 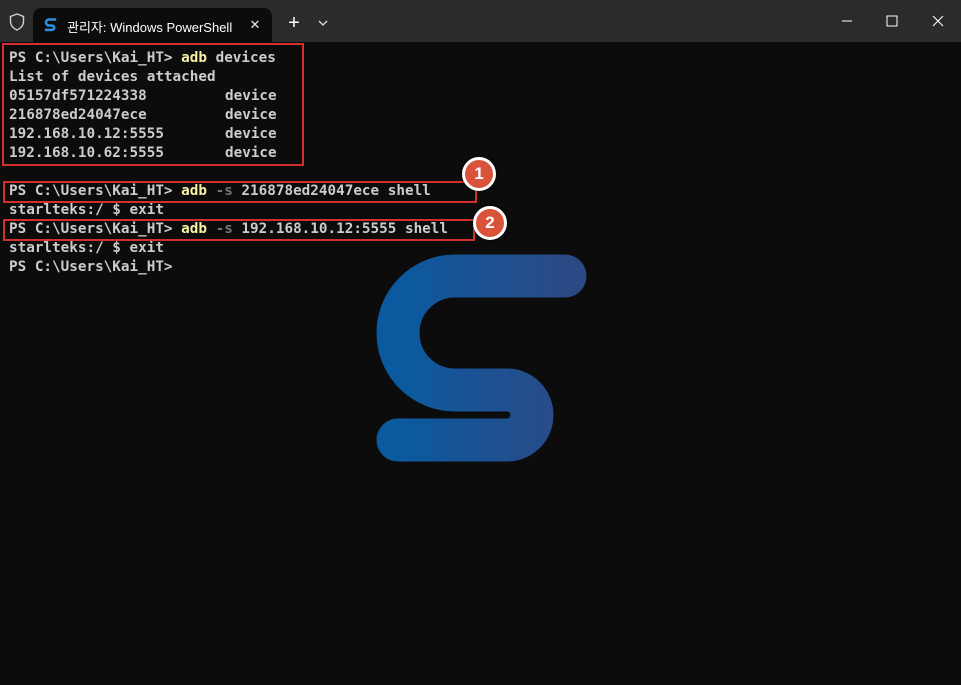 I want to click on minimize-icon, so click(x=847, y=21).